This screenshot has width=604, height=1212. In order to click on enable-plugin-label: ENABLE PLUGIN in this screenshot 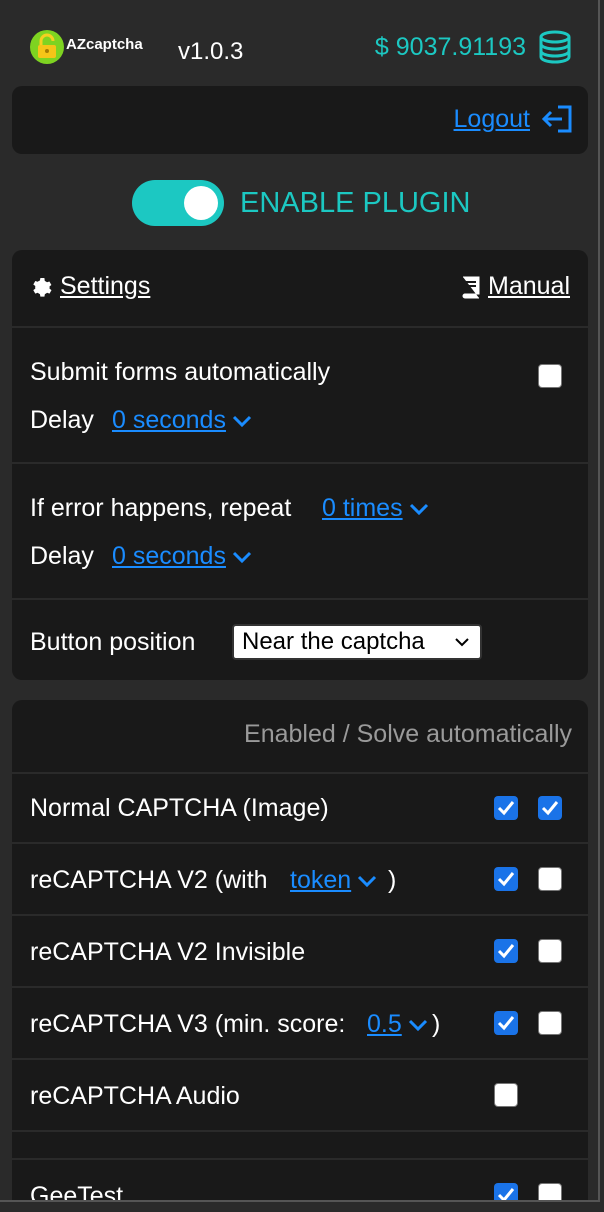, I will do `click(355, 202)`.